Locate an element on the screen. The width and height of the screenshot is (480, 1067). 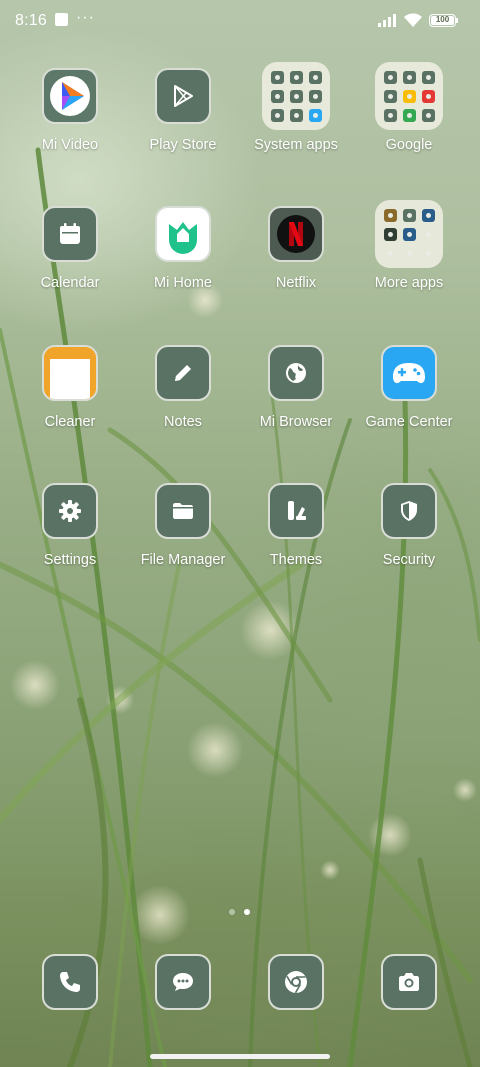
app-label: Play Store is located at coordinates (183, 145).